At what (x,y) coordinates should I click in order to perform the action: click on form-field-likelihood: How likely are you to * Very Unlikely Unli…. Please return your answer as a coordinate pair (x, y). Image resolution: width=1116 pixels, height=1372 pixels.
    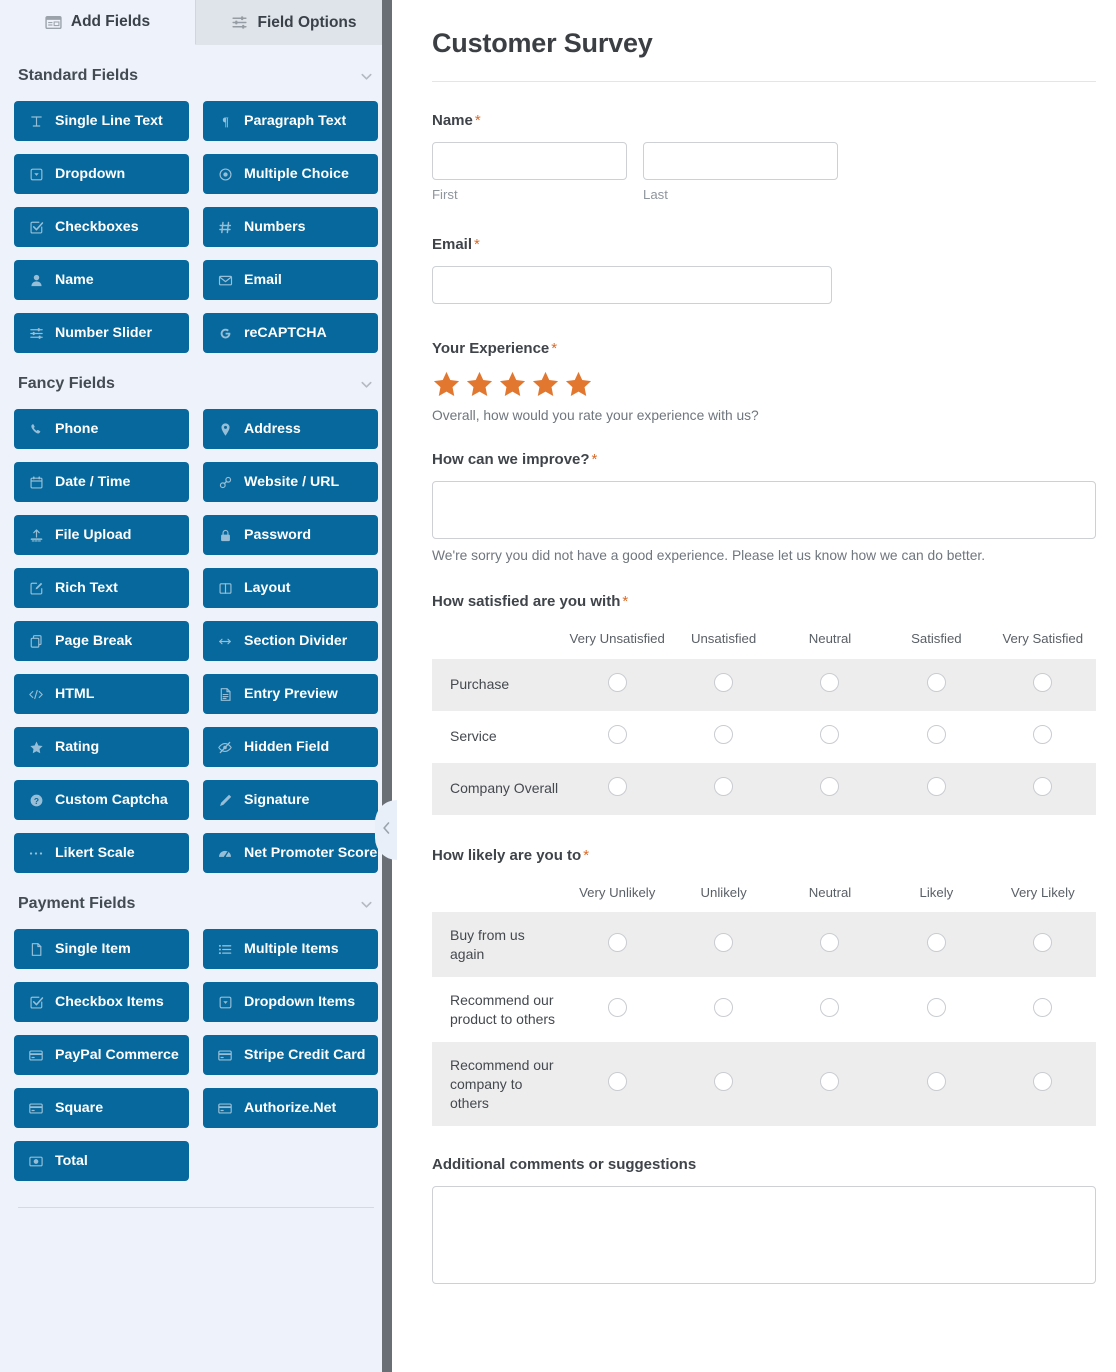
    Looking at the image, I should click on (764, 987).